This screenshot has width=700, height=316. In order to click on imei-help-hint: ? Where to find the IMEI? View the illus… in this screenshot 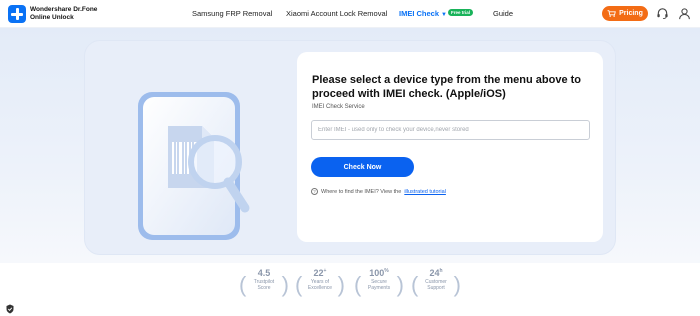, I will do `click(378, 191)`.